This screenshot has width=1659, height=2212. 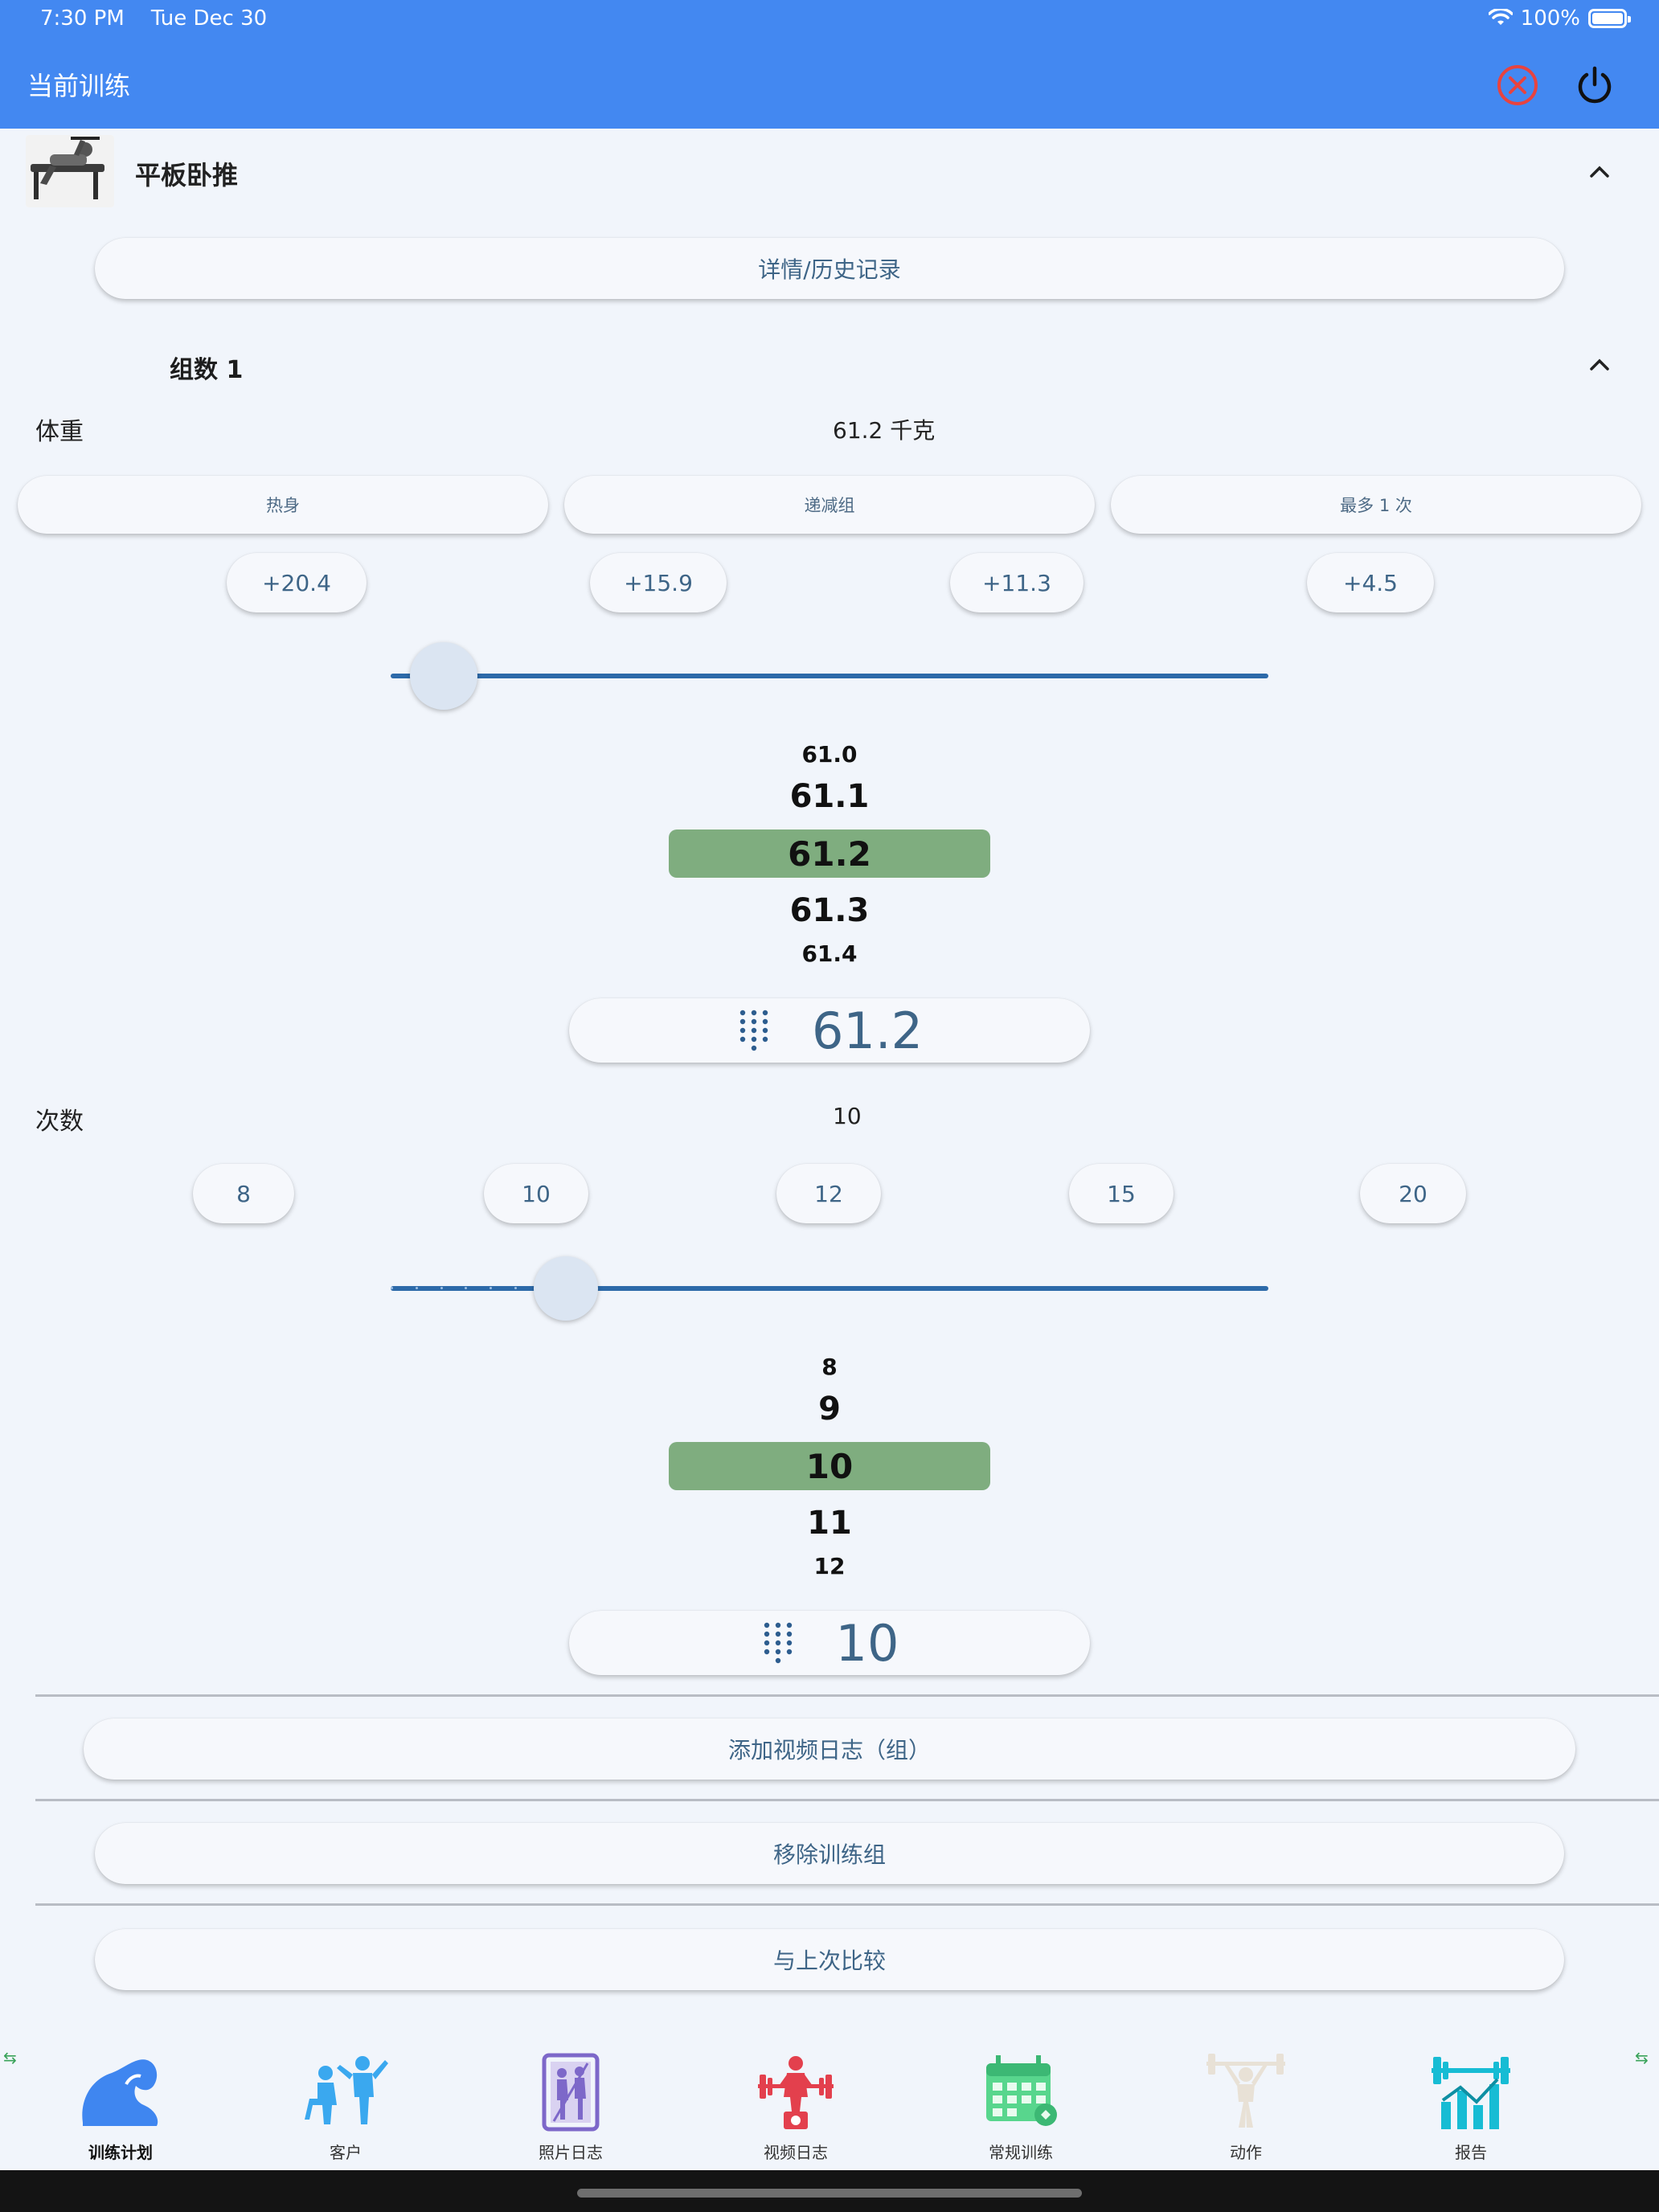 What do you see at coordinates (1376, 505) in the screenshot?
I see `preset-max-one-rep-button: 最多 1 次` at bounding box center [1376, 505].